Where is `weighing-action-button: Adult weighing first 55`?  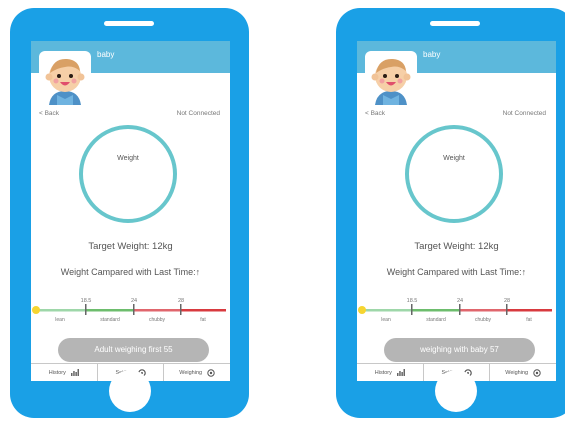
weighing-action-button: Adult weighing first 55 is located at coordinates (133, 350).